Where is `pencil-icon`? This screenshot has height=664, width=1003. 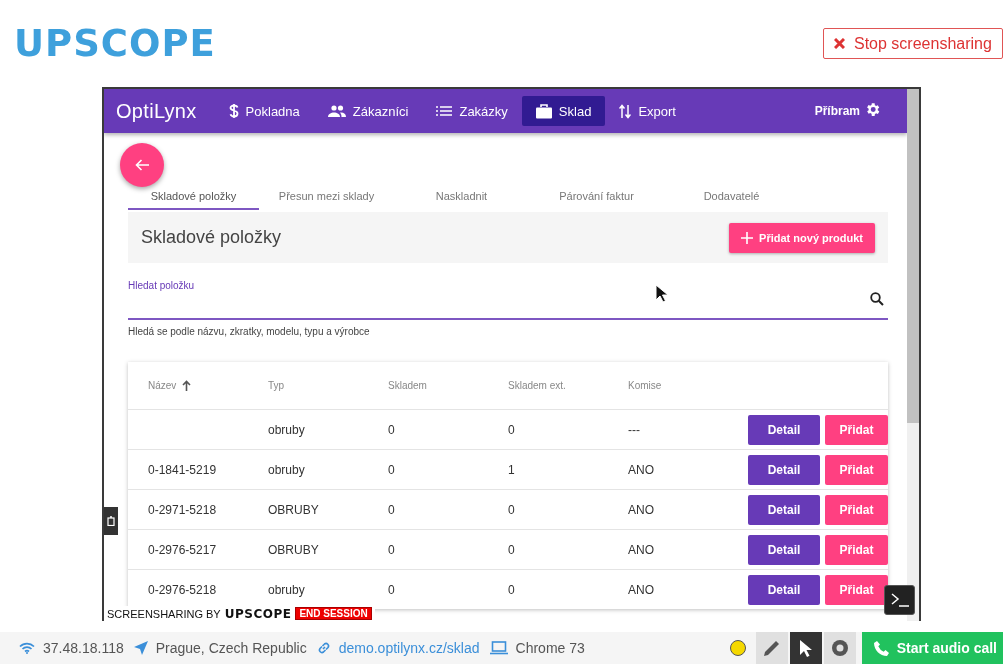
pencil-icon is located at coordinates (771, 648).